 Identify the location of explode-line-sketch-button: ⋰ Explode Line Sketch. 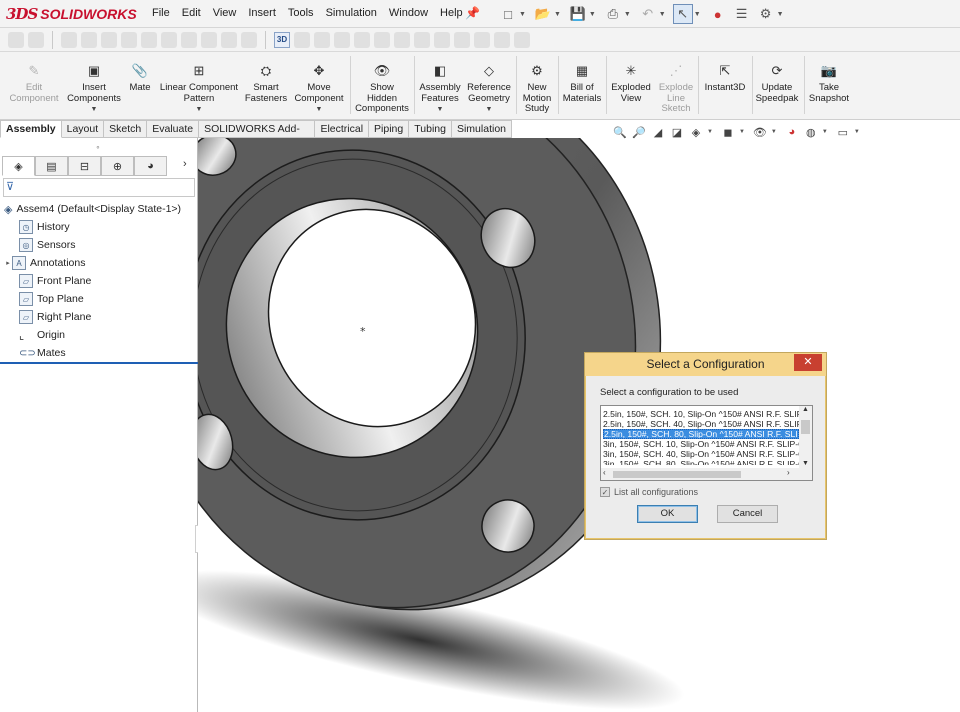
(676, 85).